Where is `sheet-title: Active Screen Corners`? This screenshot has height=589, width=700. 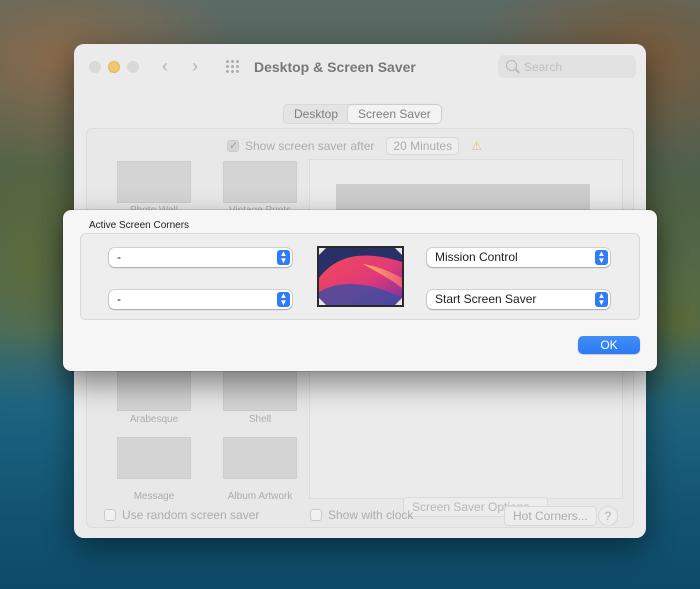
sheet-title: Active Screen Corners is located at coordinates (139, 225).